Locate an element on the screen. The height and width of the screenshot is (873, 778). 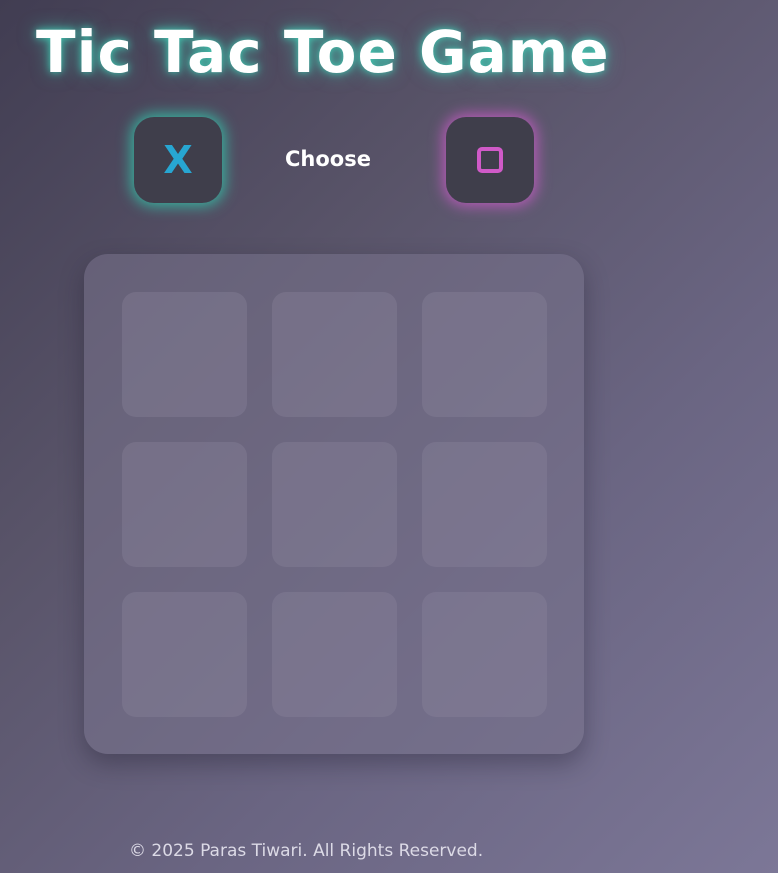
page-title: Tic Tac Toe Game is located at coordinates (323, 52).